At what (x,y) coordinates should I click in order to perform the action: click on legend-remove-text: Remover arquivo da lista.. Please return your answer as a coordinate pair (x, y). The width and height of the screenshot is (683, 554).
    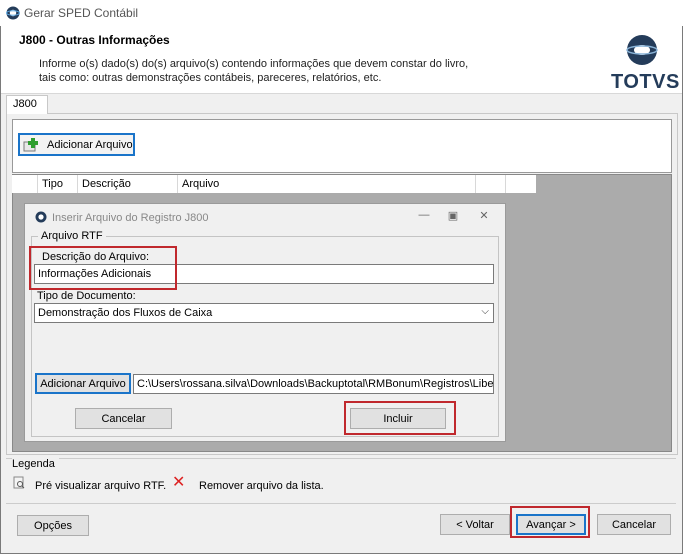
    Looking at the image, I should click on (261, 486).